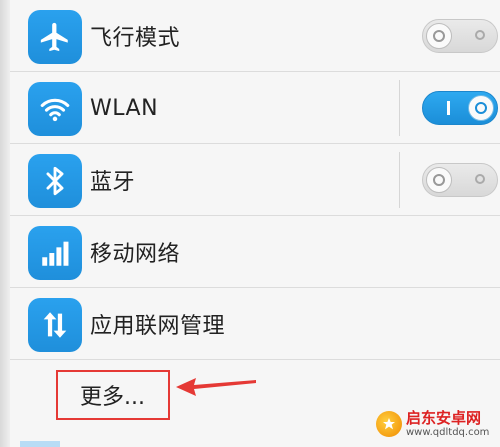 The image size is (500, 447). Describe the element at coordinates (135, 38) in the screenshot. I see `airplane-mode-label: 飞行模式` at that location.